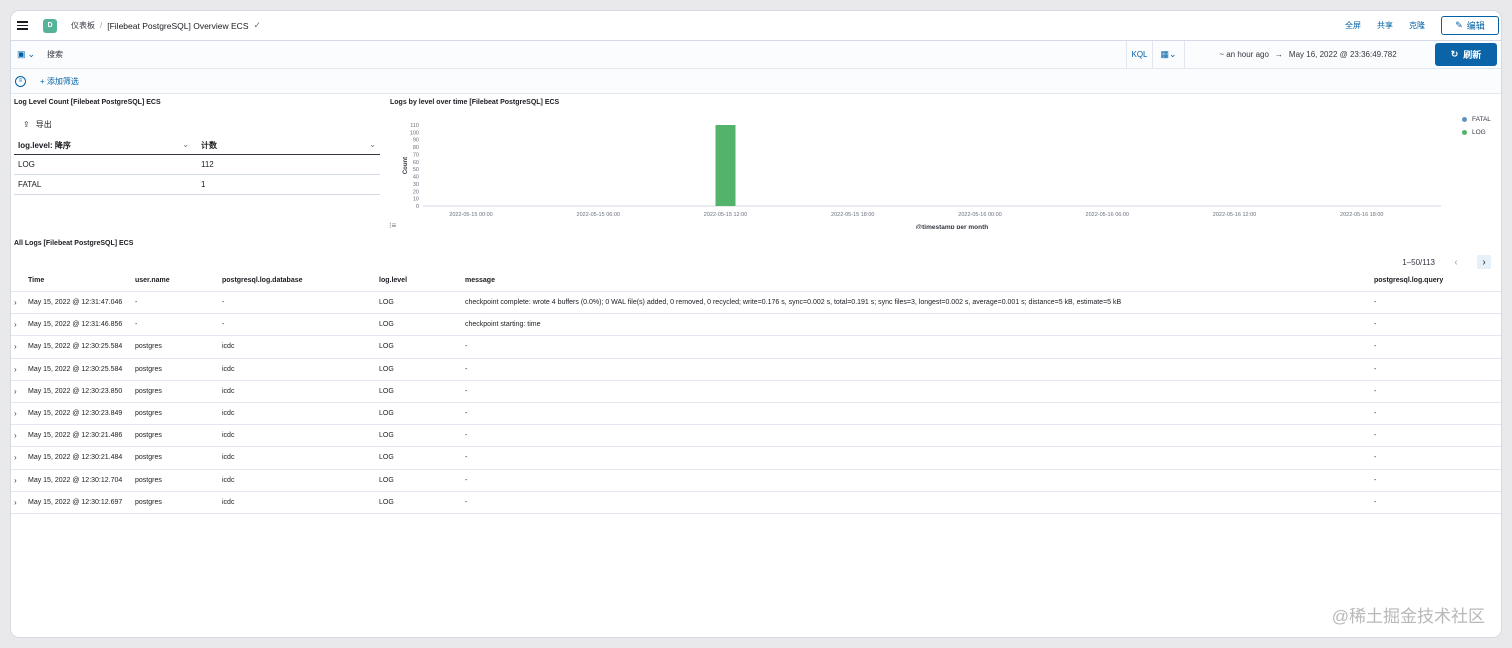  Describe the element at coordinates (979, 215) in the screenshot. I see `x-tick-label: 2022-05-16 00:00` at that location.